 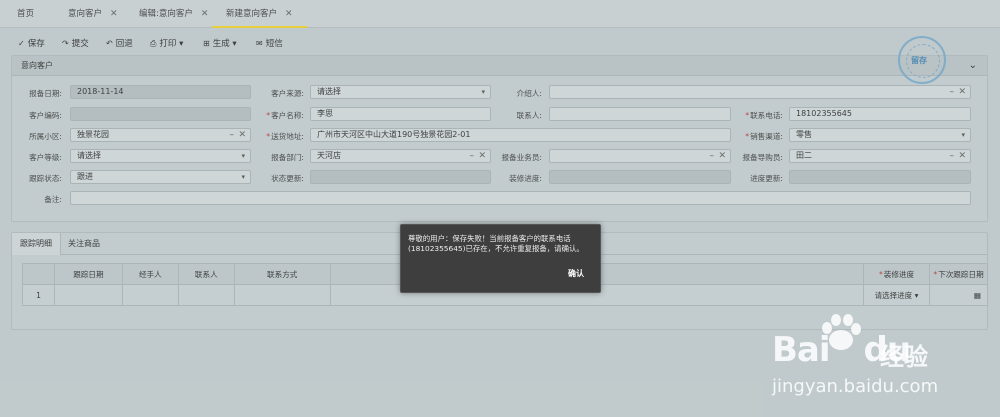 I want to click on watermark-sub: 经验, so click(x=904, y=357).